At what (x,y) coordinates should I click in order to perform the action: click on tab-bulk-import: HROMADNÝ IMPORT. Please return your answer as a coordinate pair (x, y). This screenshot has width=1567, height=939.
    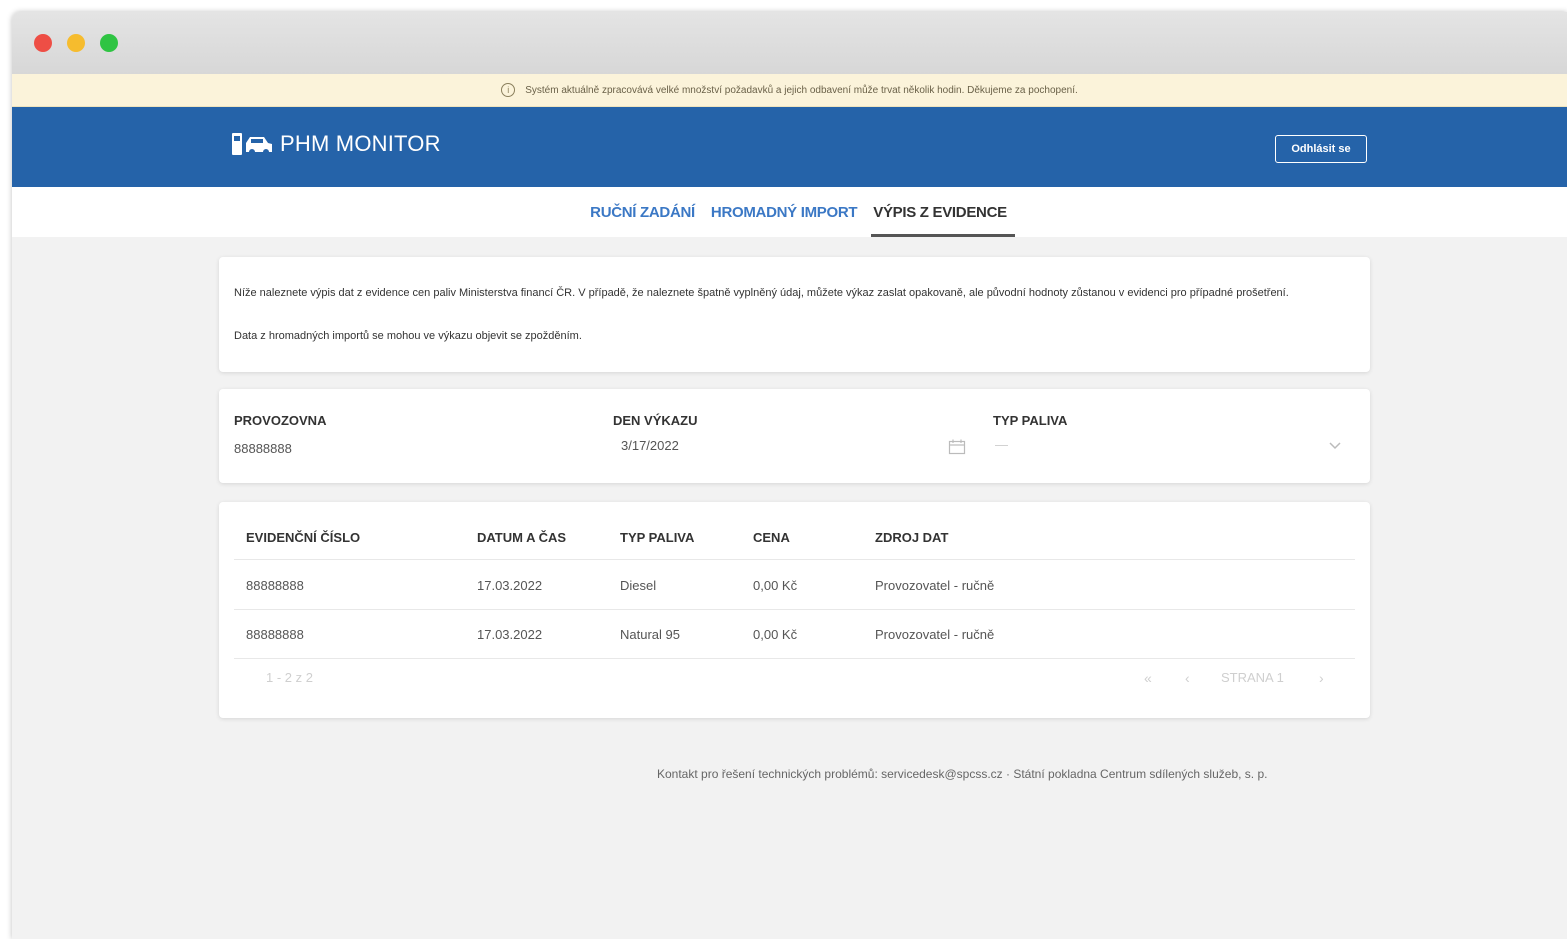
    Looking at the image, I should click on (784, 212).